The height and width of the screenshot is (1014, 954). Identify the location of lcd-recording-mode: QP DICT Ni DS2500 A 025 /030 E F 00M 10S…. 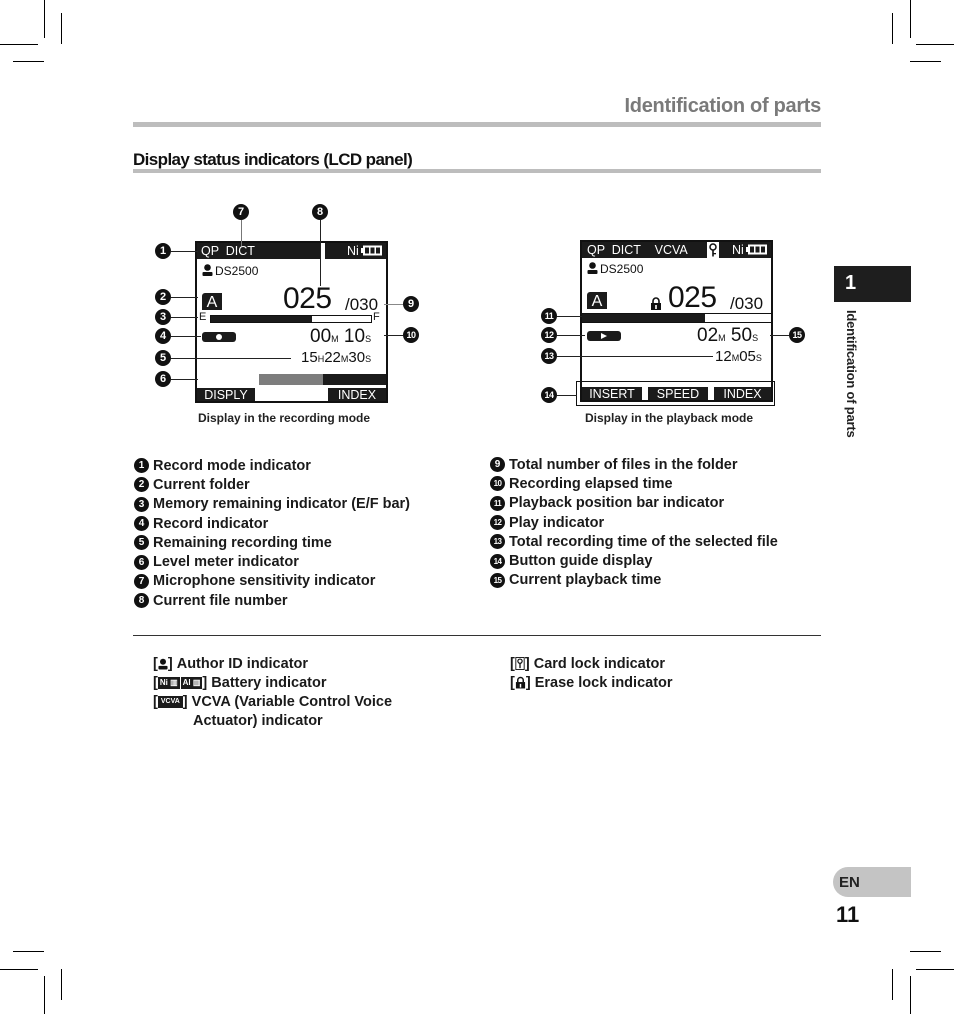
(291, 322).